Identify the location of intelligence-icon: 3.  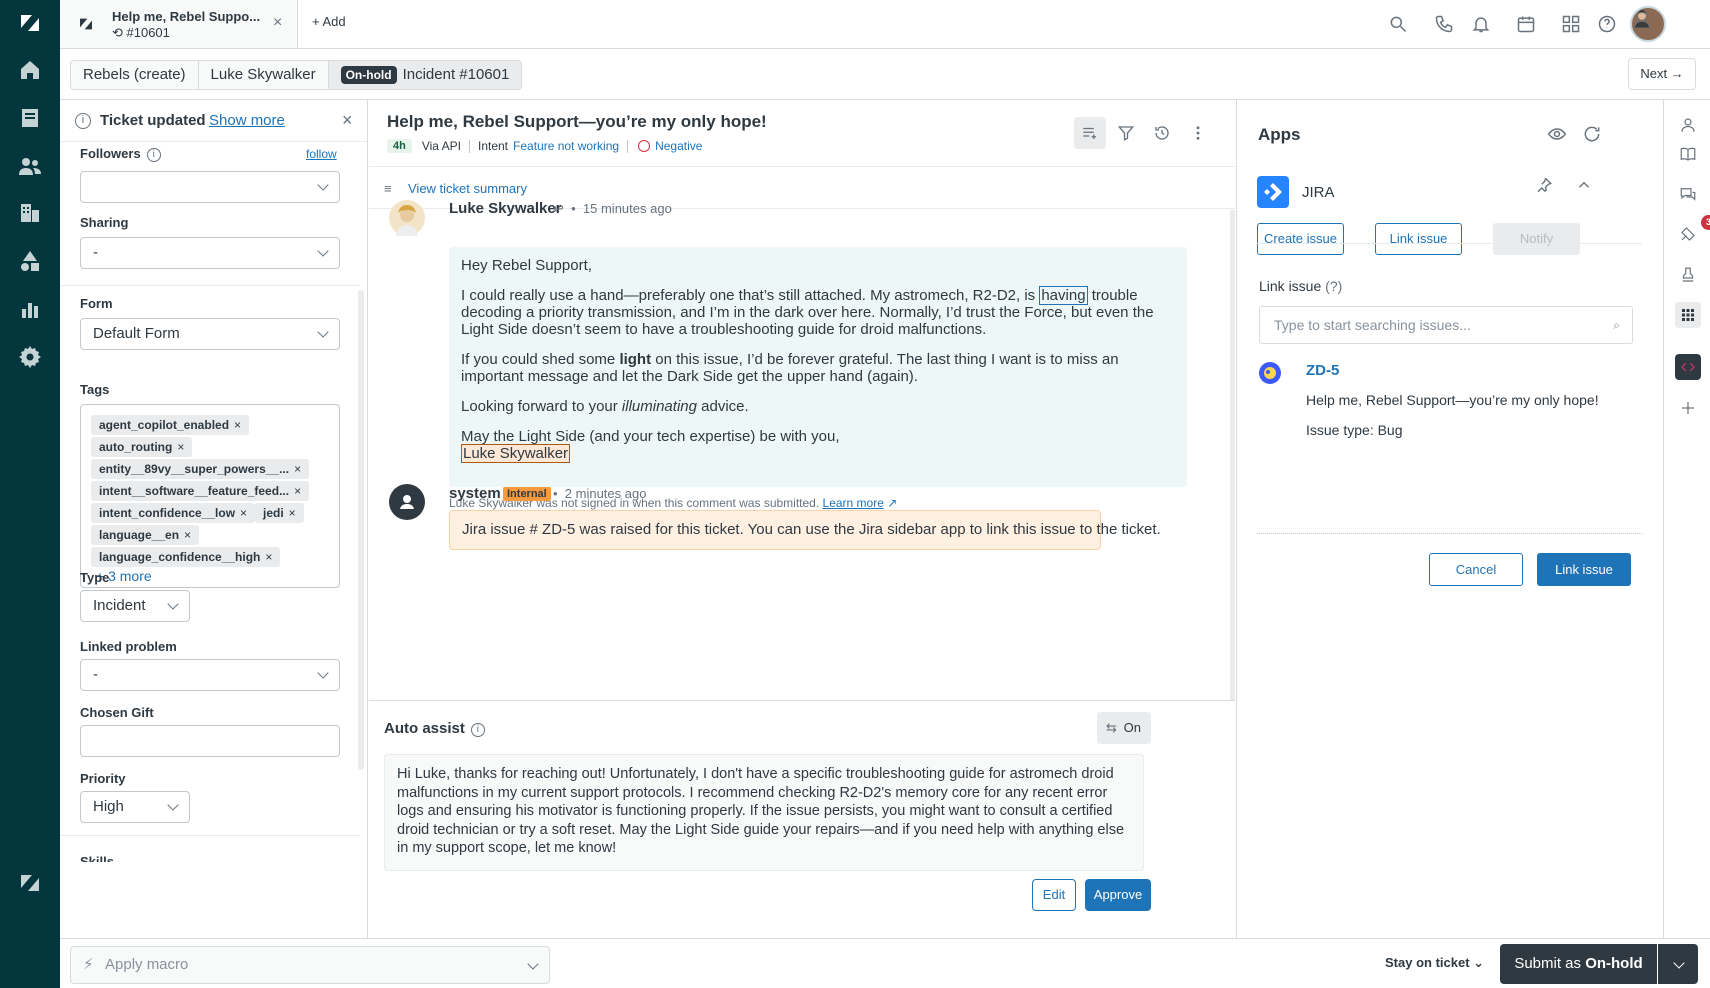
(1692, 231).